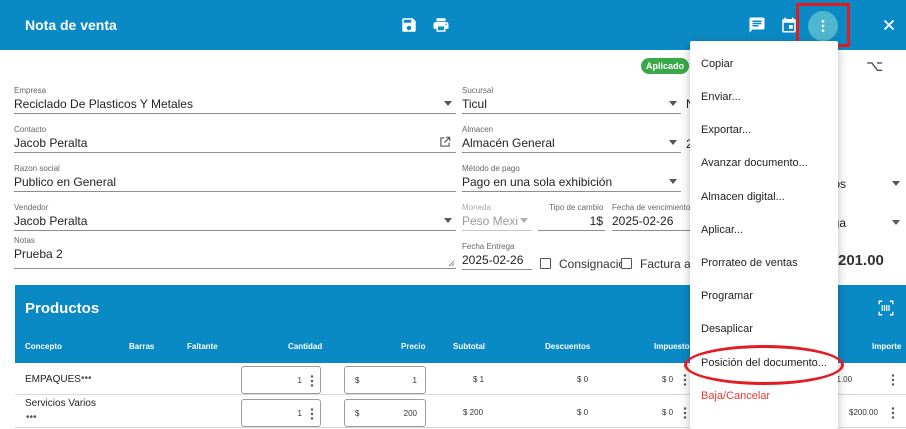  I want to click on almacen-field: Almacen Almacén General, so click(571, 139).